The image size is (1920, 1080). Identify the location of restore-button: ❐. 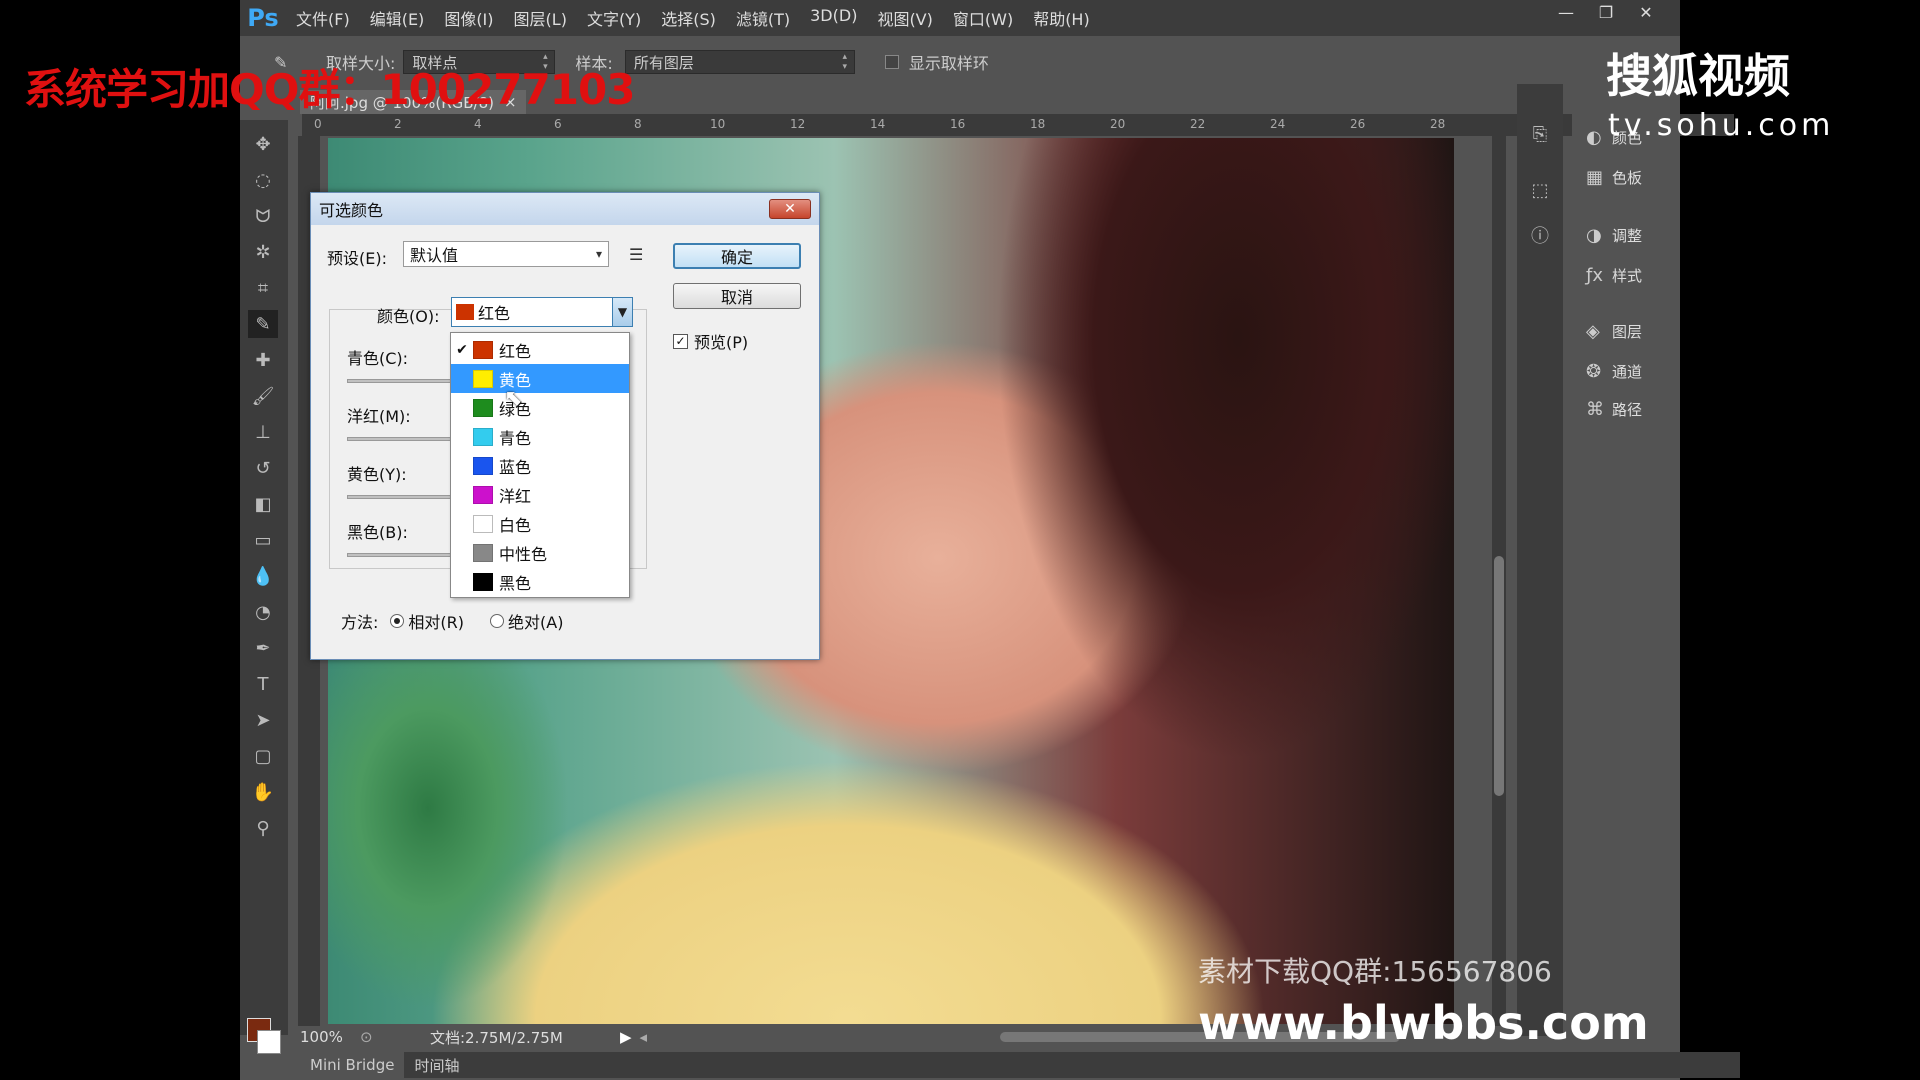
(1606, 12).